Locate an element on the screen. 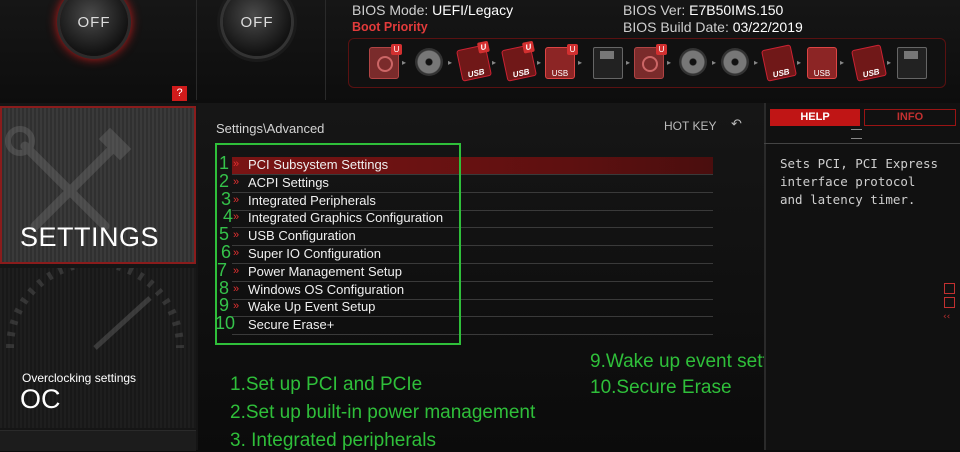 This screenshot has height=452, width=960. annotation-1: 1.Set up PCI and PCIe is located at coordinates (326, 384).